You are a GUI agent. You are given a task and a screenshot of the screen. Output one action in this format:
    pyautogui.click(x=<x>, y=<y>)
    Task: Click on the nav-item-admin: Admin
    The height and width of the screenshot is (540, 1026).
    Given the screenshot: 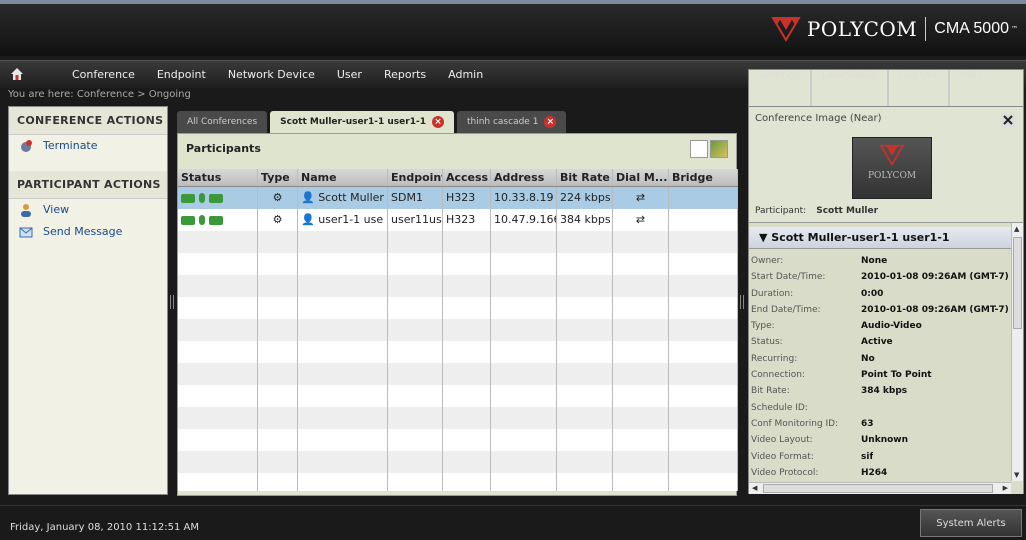 What is the action you would take?
    pyautogui.click(x=465, y=74)
    